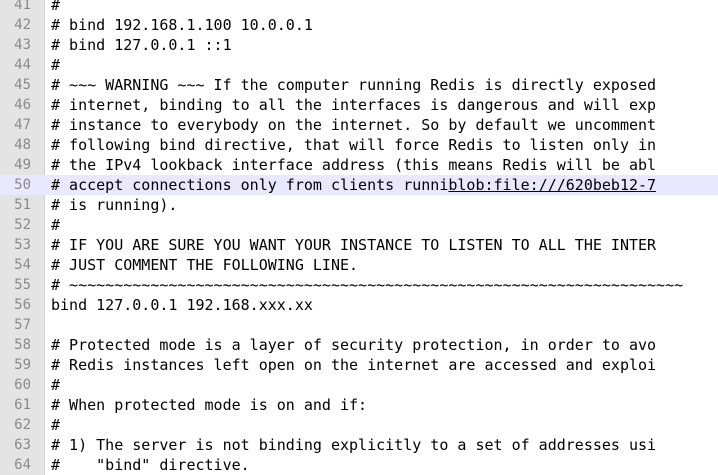  I want to click on code-line: 41 #, so click(359, 7).